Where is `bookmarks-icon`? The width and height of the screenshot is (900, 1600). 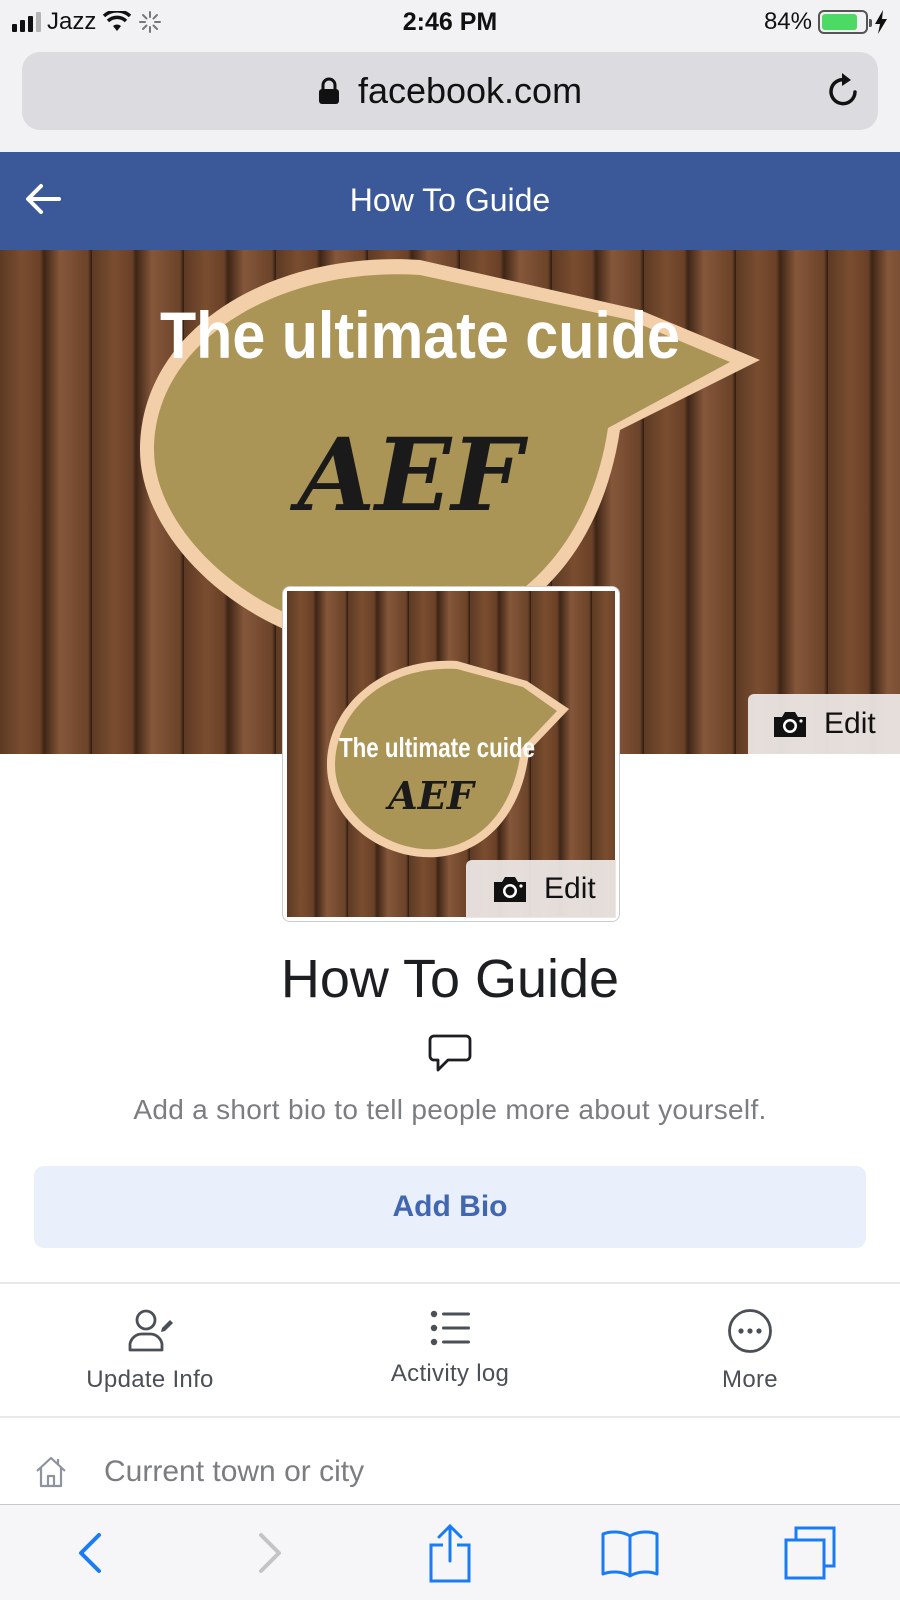 bookmarks-icon is located at coordinates (630, 1553).